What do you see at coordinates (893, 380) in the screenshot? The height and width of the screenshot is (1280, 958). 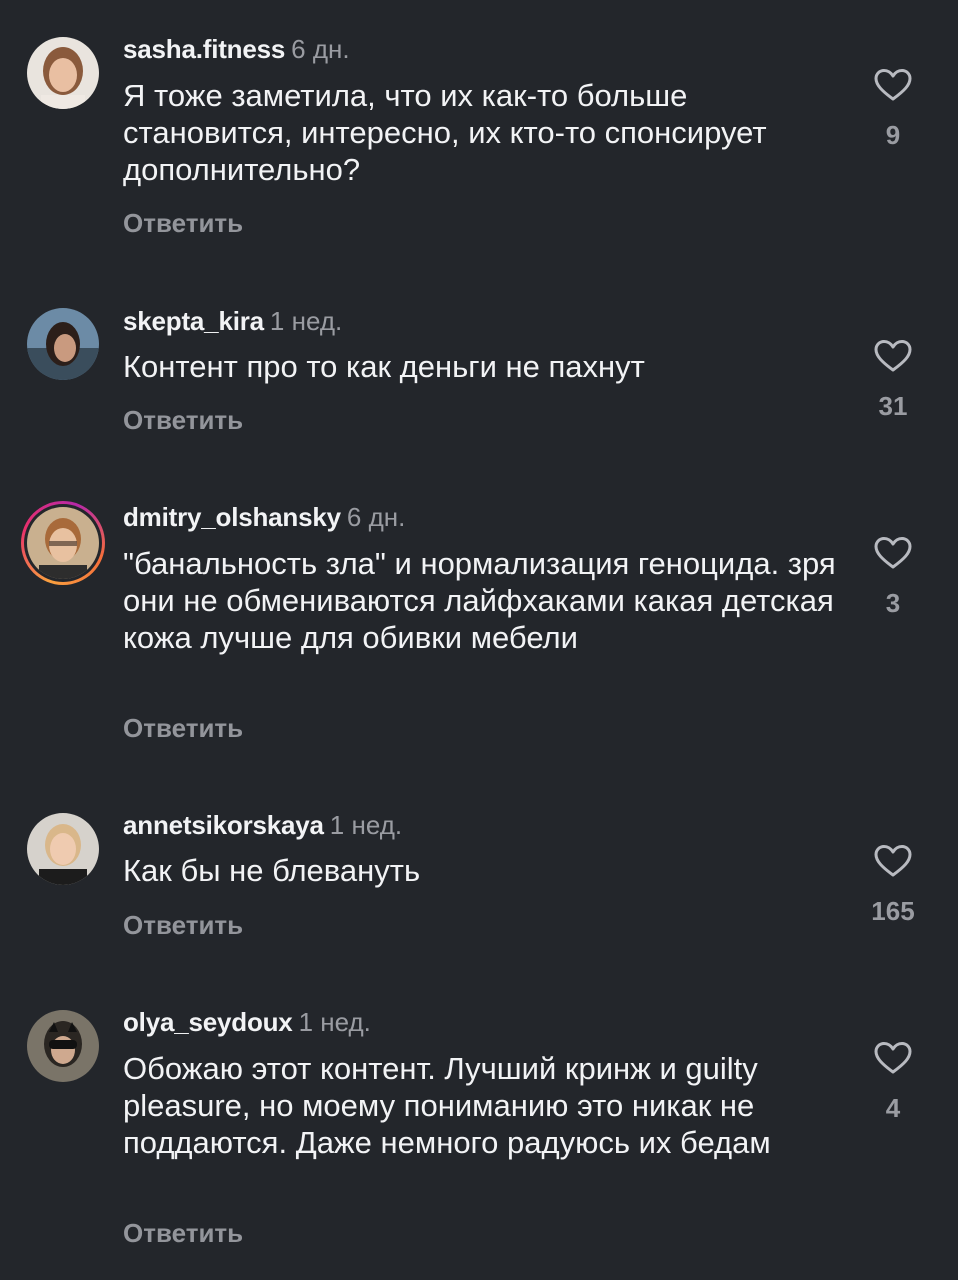 I see `like-button: 31` at bounding box center [893, 380].